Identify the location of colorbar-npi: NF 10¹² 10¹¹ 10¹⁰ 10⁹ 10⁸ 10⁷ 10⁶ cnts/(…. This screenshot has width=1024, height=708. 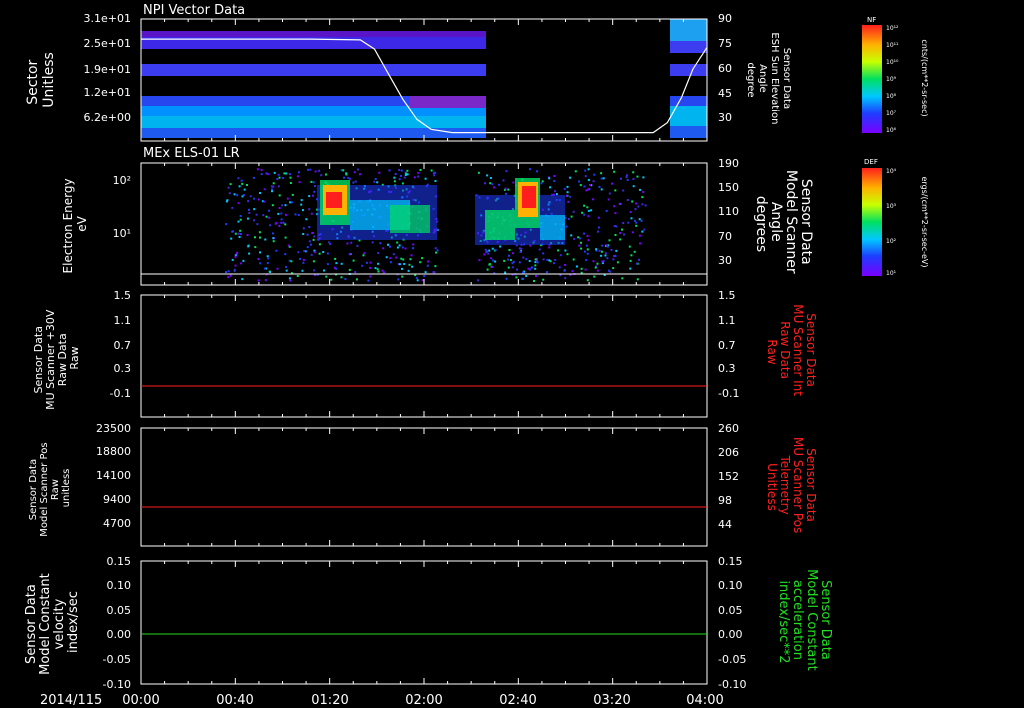
(895, 75).